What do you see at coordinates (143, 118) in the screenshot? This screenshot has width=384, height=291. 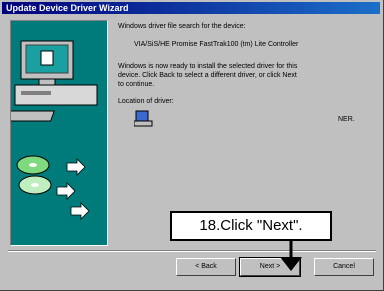 I see `driver-file-icon` at bounding box center [143, 118].